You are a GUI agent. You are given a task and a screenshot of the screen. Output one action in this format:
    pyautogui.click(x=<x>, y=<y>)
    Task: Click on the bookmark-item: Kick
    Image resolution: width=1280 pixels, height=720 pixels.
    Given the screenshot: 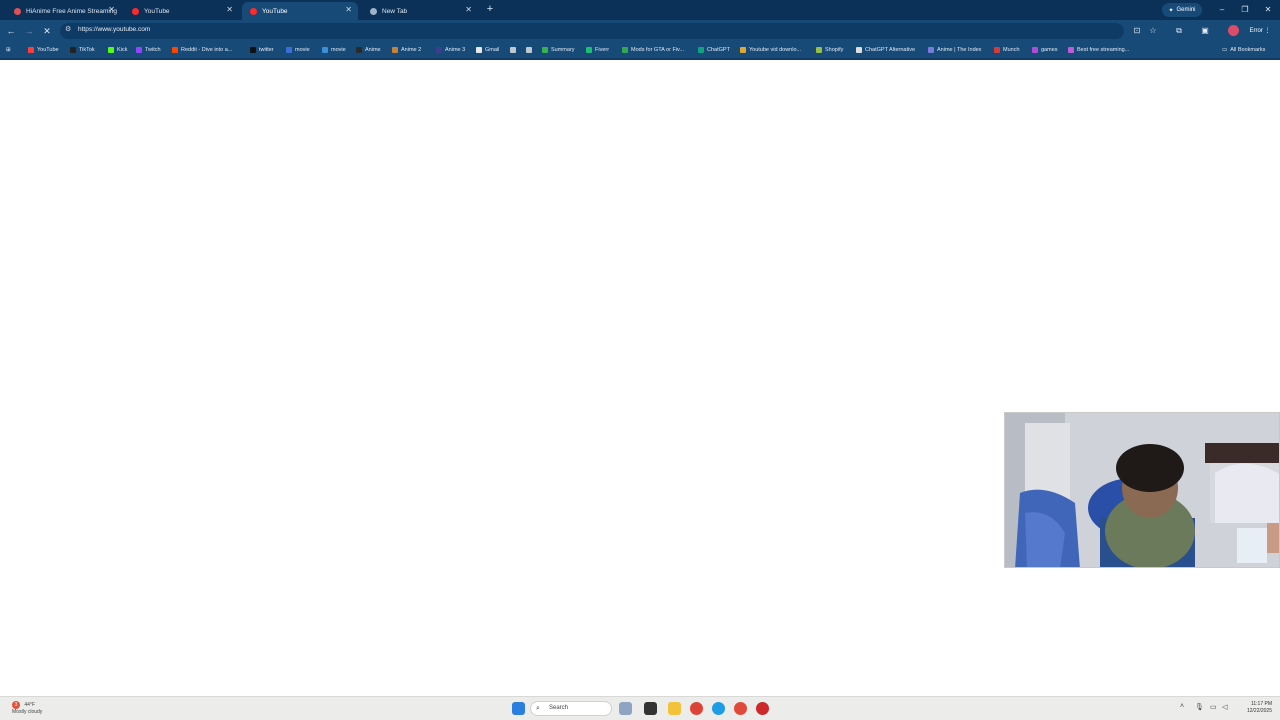 What is the action you would take?
    pyautogui.click(x=117, y=50)
    